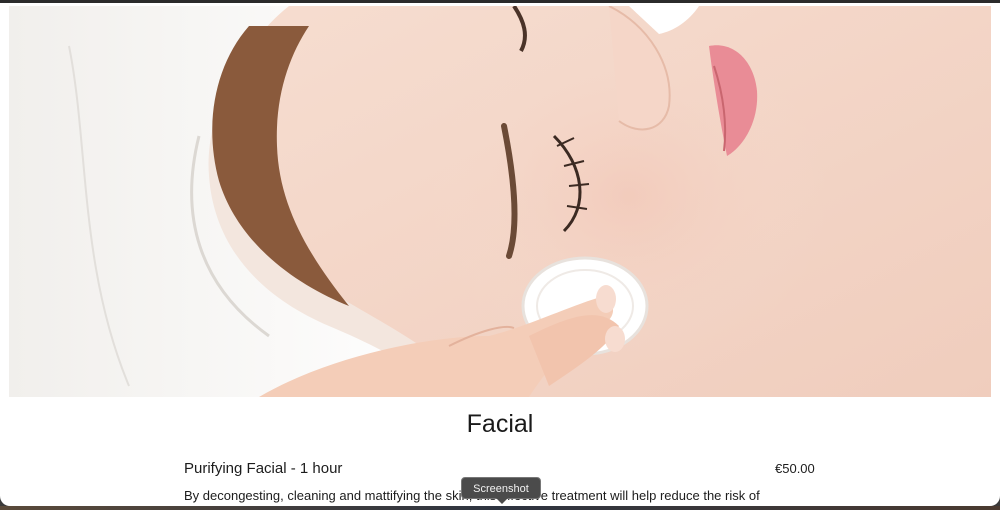  What do you see at coordinates (500, 424) in the screenshot?
I see `section-title: Facial` at bounding box center [500, 424].